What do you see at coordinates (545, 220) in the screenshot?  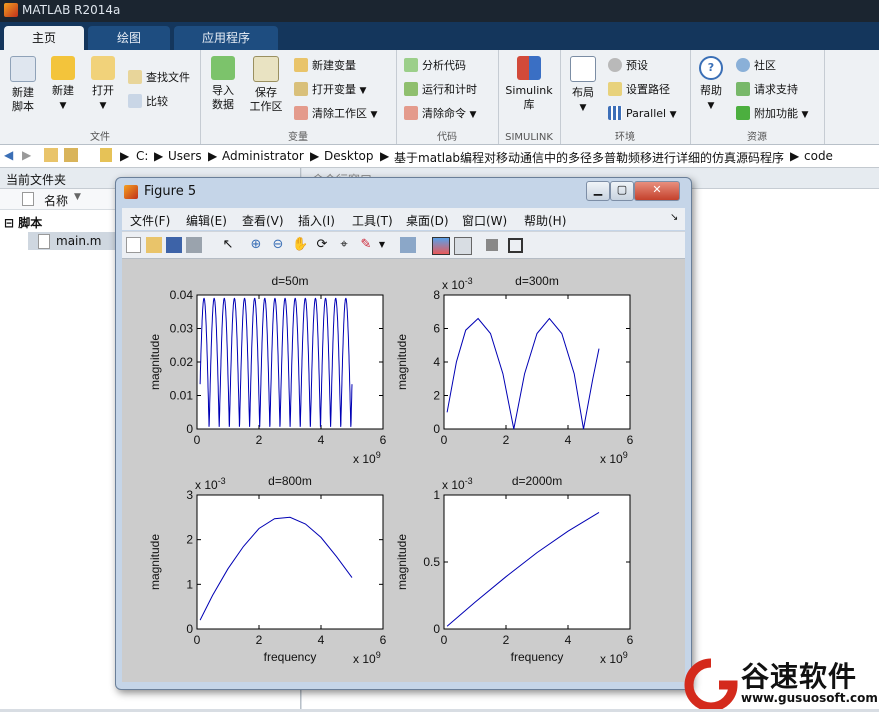 I see `menu-help: 帮助(H)` at bounding box center [545, 220].